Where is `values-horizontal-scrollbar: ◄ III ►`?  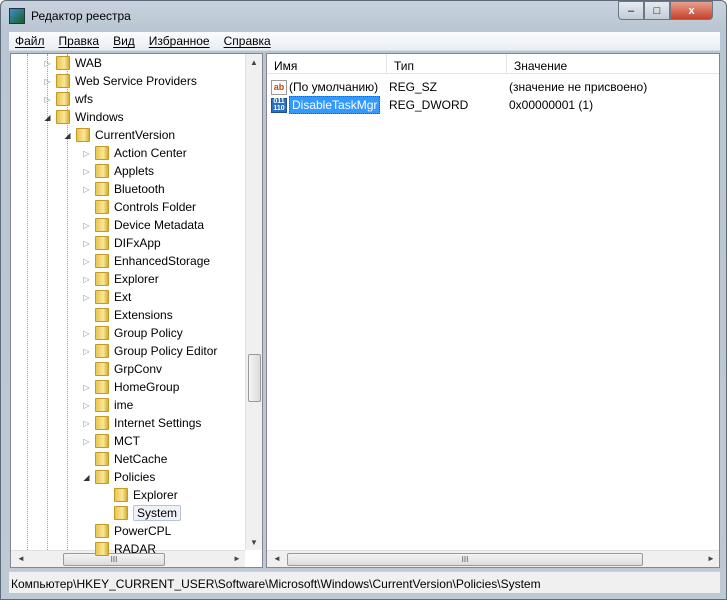
values-horizontal-scrollbar: ◄ III ► is located at coordinates (493, 558).